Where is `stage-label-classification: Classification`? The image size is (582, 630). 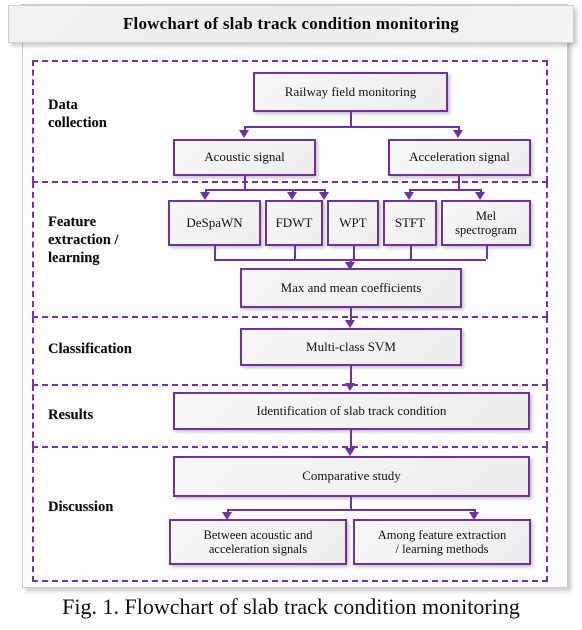 stage-label-classification: Classification is located at coordinates (90, 349).